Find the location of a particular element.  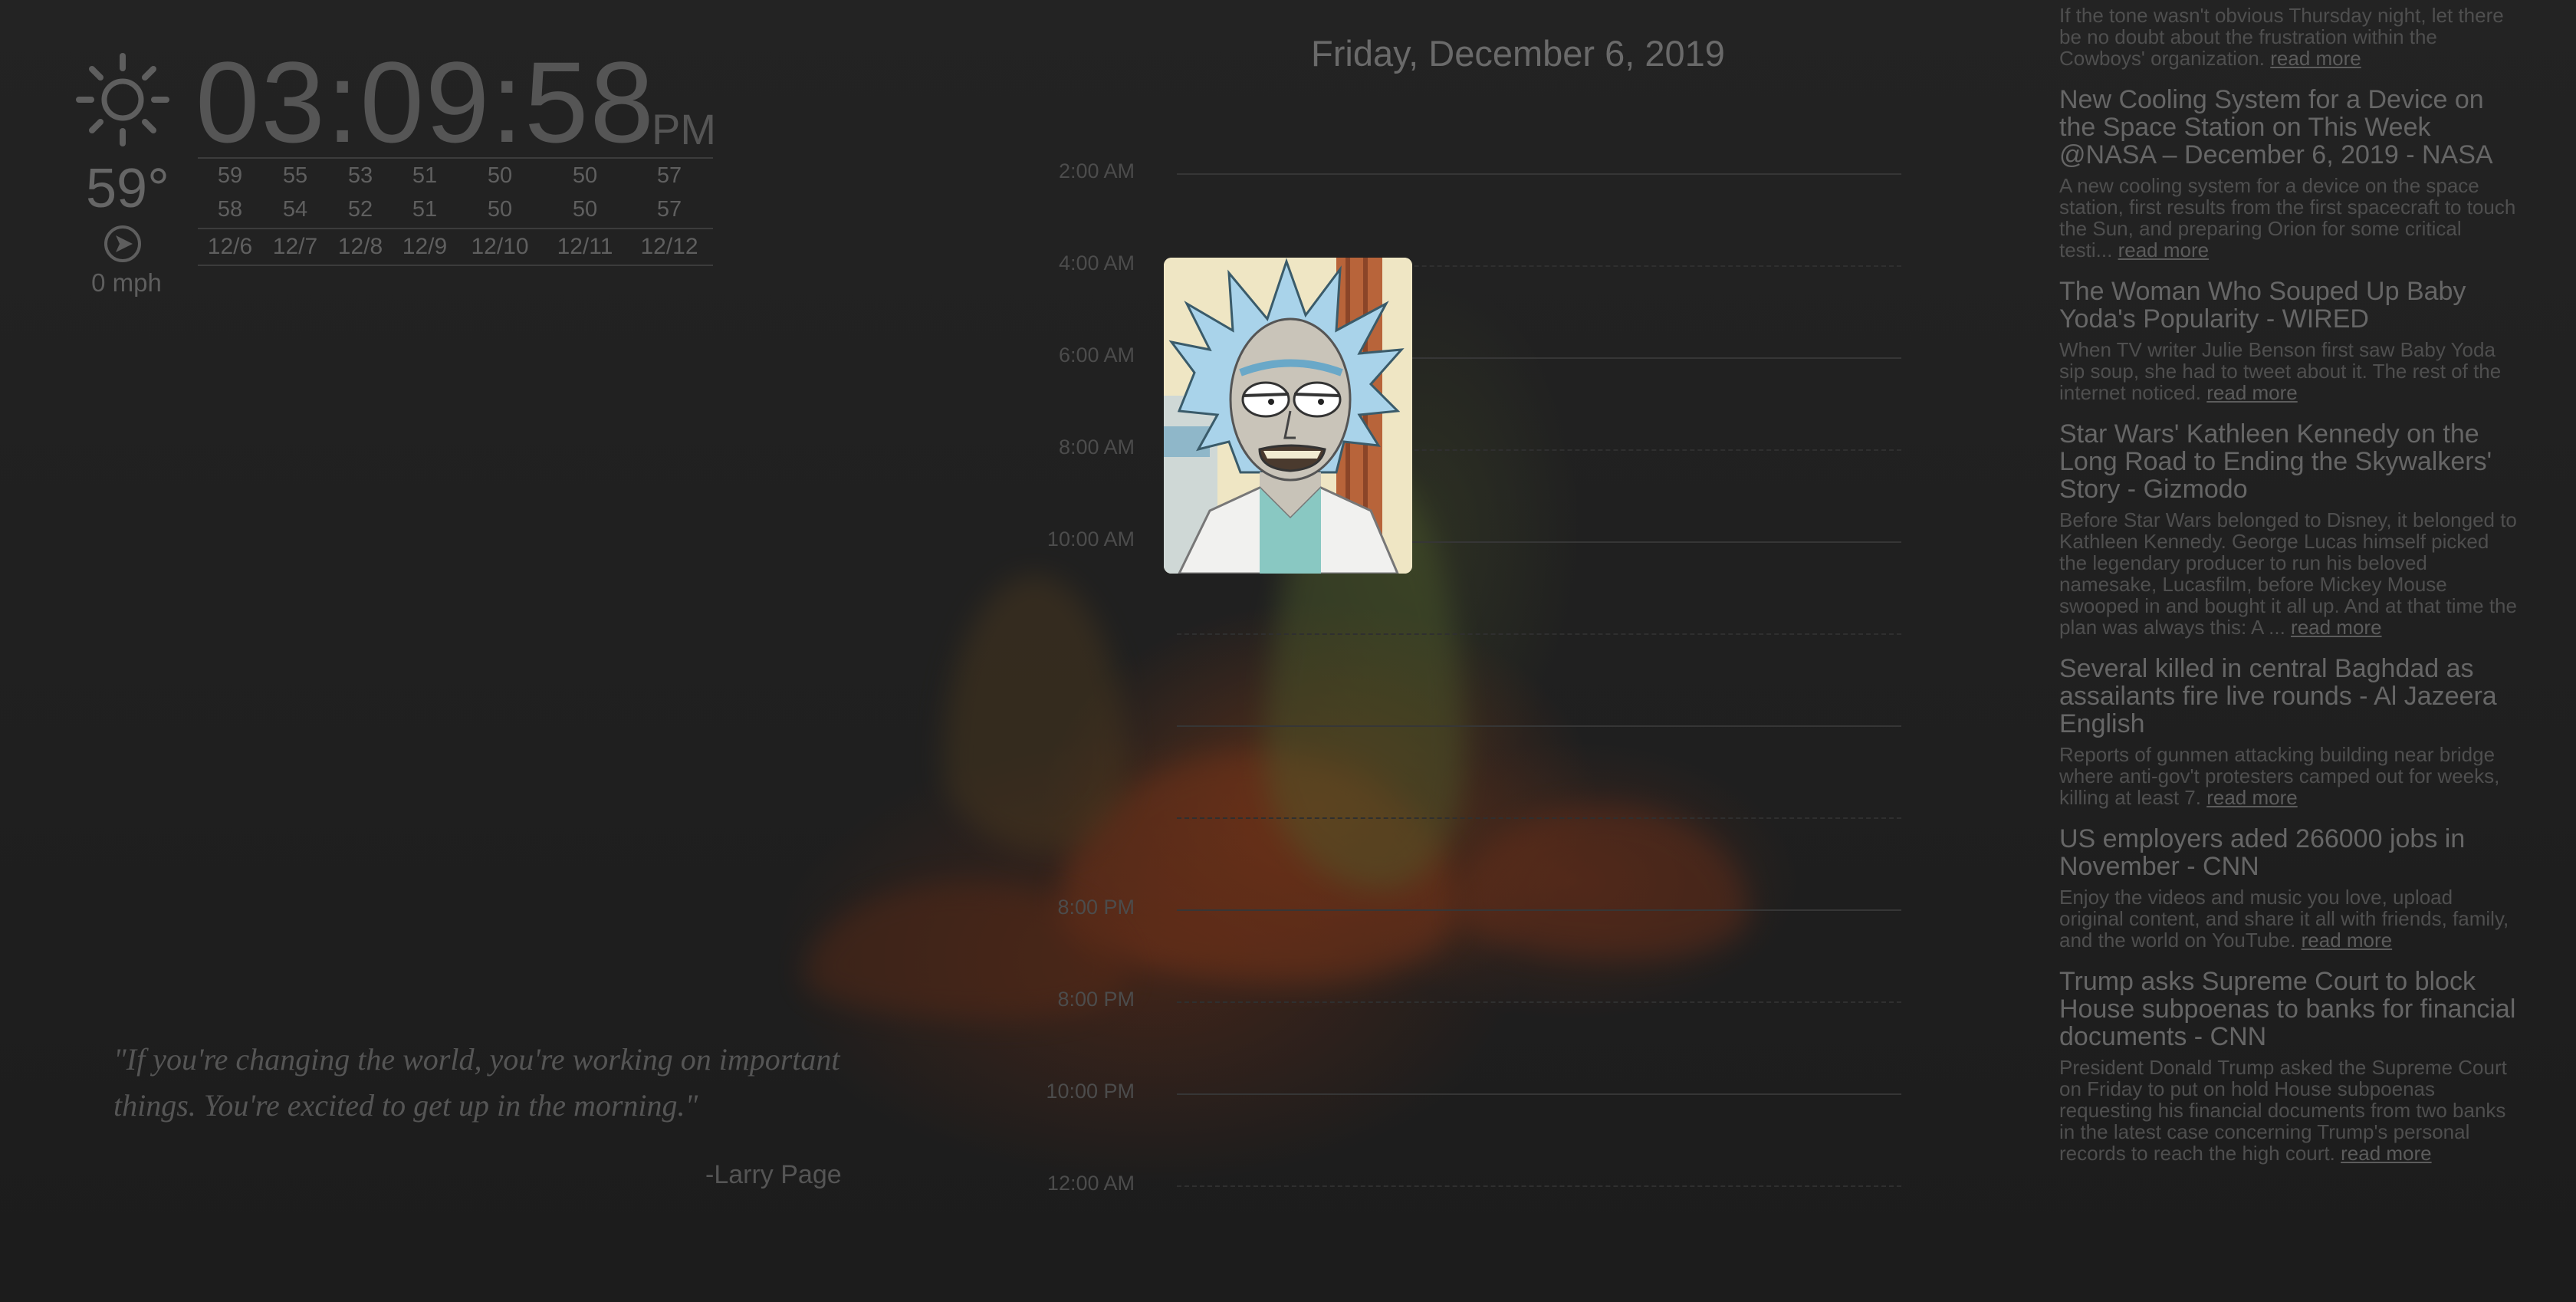

forecast-low: 58 is located at coordinates (230, 209).